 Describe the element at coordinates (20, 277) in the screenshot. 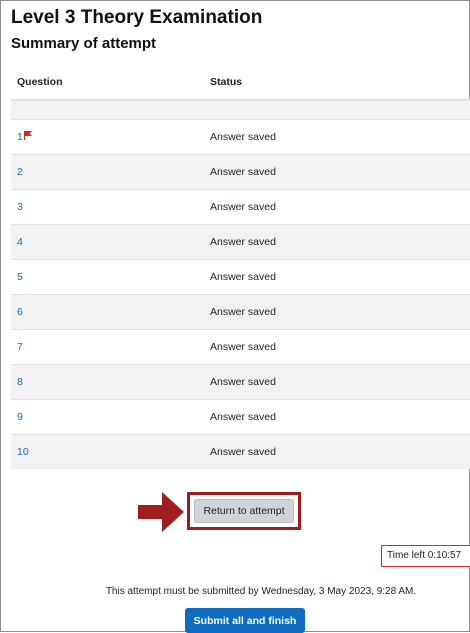

I see `question-link-5: 5` at that location.